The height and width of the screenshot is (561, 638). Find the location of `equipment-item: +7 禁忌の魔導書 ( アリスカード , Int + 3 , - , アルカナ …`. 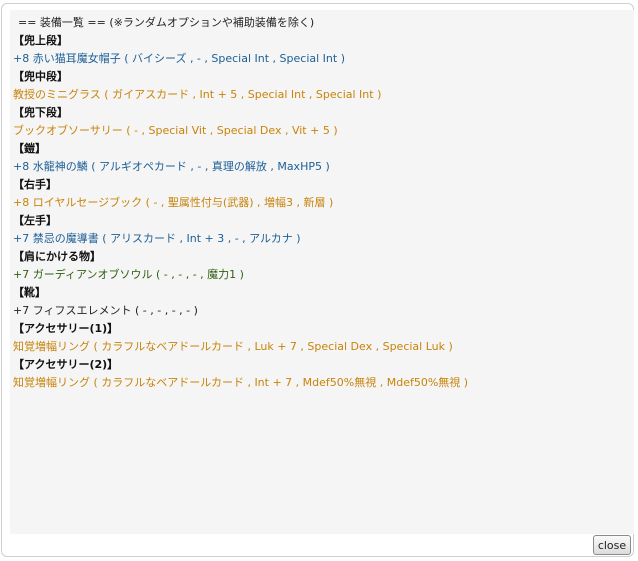

equipment-item: +7 禁忌の魔導書 ( アリスカード , Int + 3 , - , アルカナ … is located at coordinates (157, 238).